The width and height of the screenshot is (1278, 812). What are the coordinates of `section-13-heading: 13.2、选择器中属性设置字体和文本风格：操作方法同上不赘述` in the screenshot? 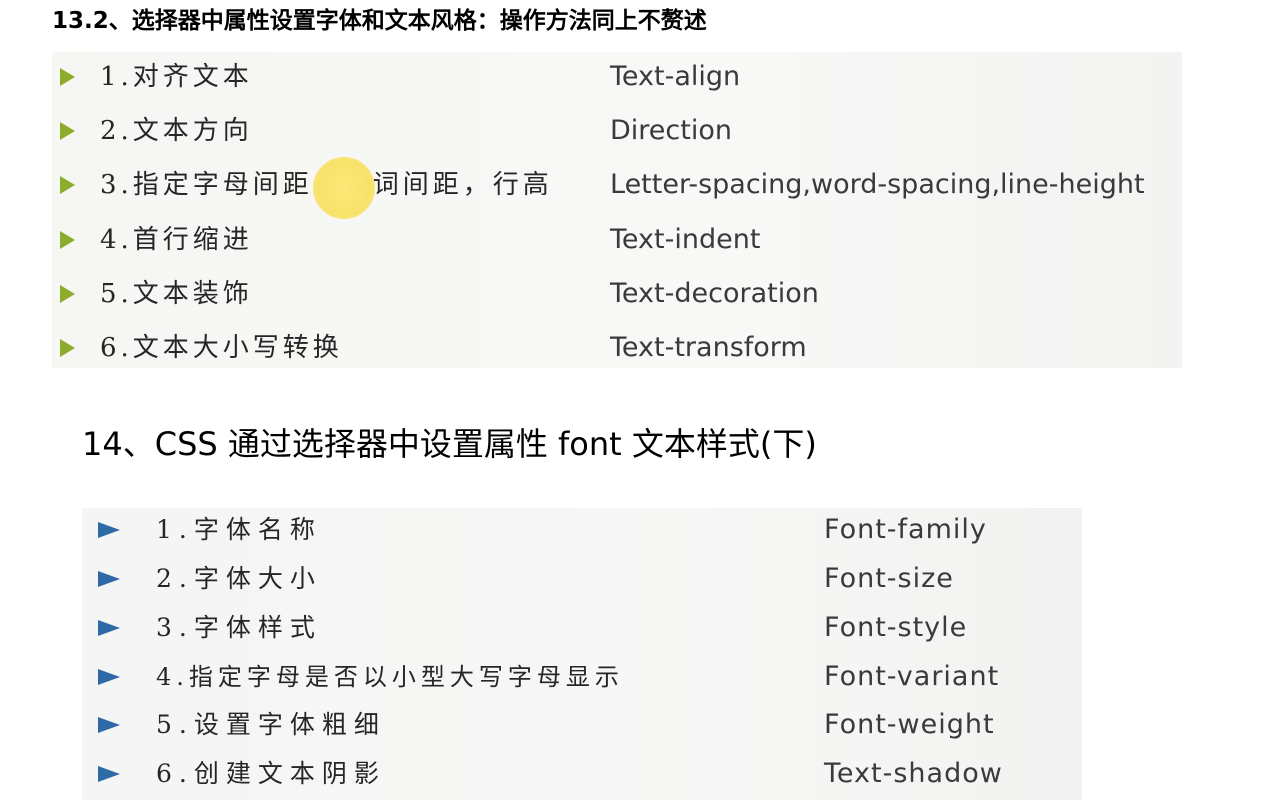 It's located at (379, 21).